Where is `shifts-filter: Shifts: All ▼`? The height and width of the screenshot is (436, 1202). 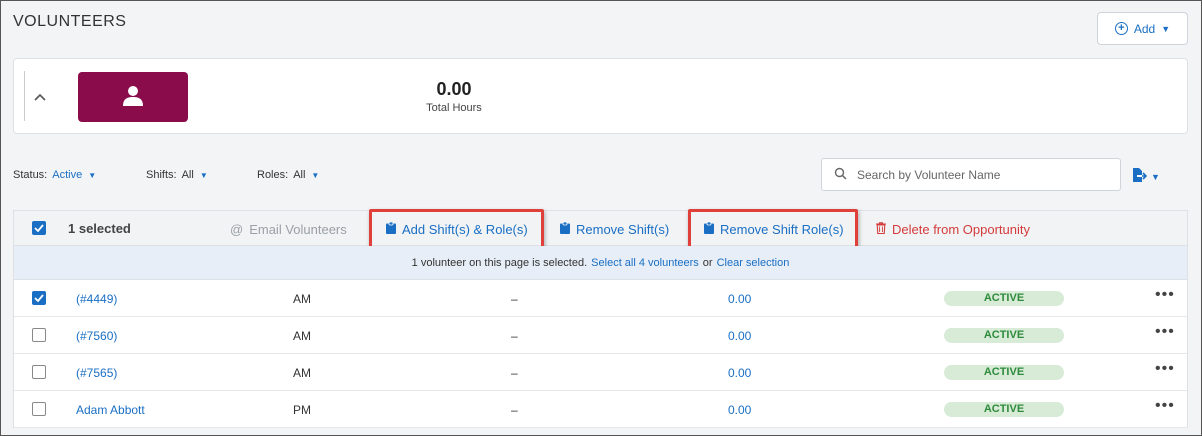
shifts-filter: Shifts: All ▼ is located at coordinates (177, 175).